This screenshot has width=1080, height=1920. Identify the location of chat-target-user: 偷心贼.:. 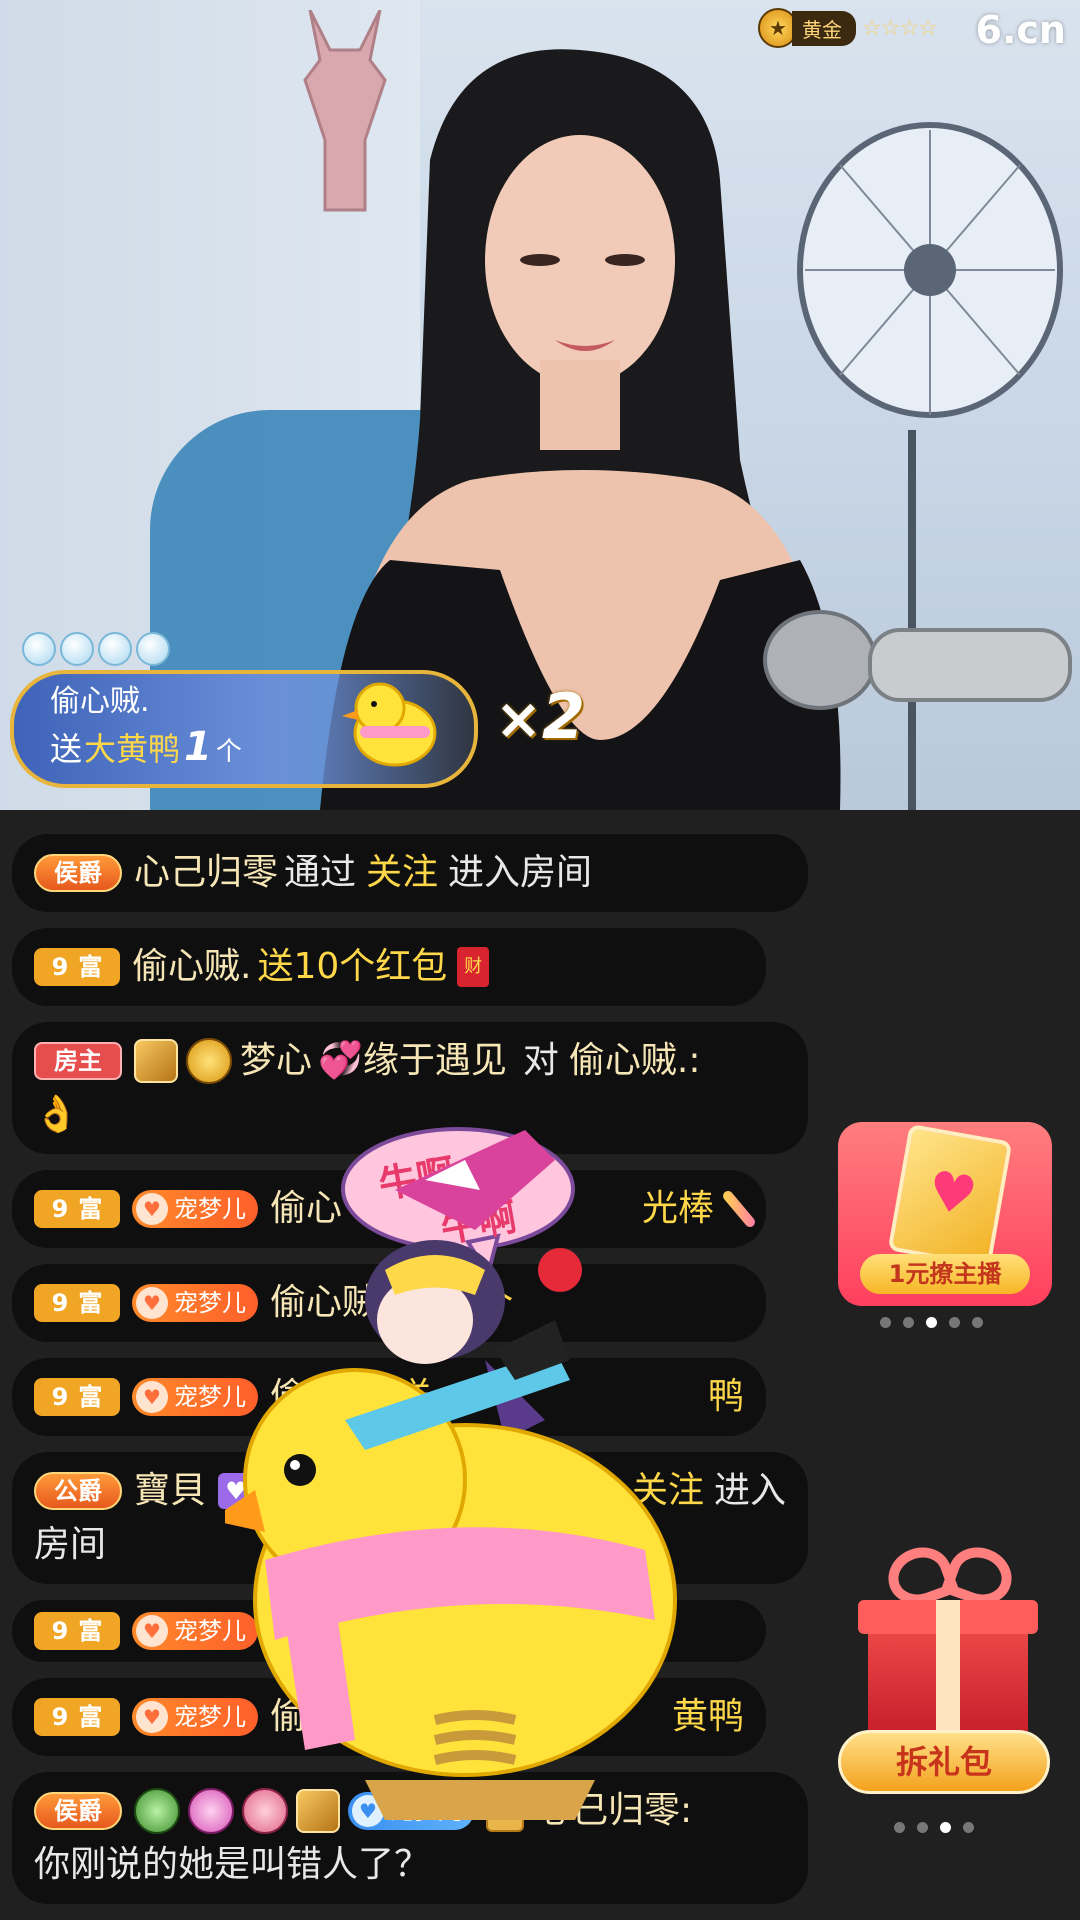
(635, 1061).